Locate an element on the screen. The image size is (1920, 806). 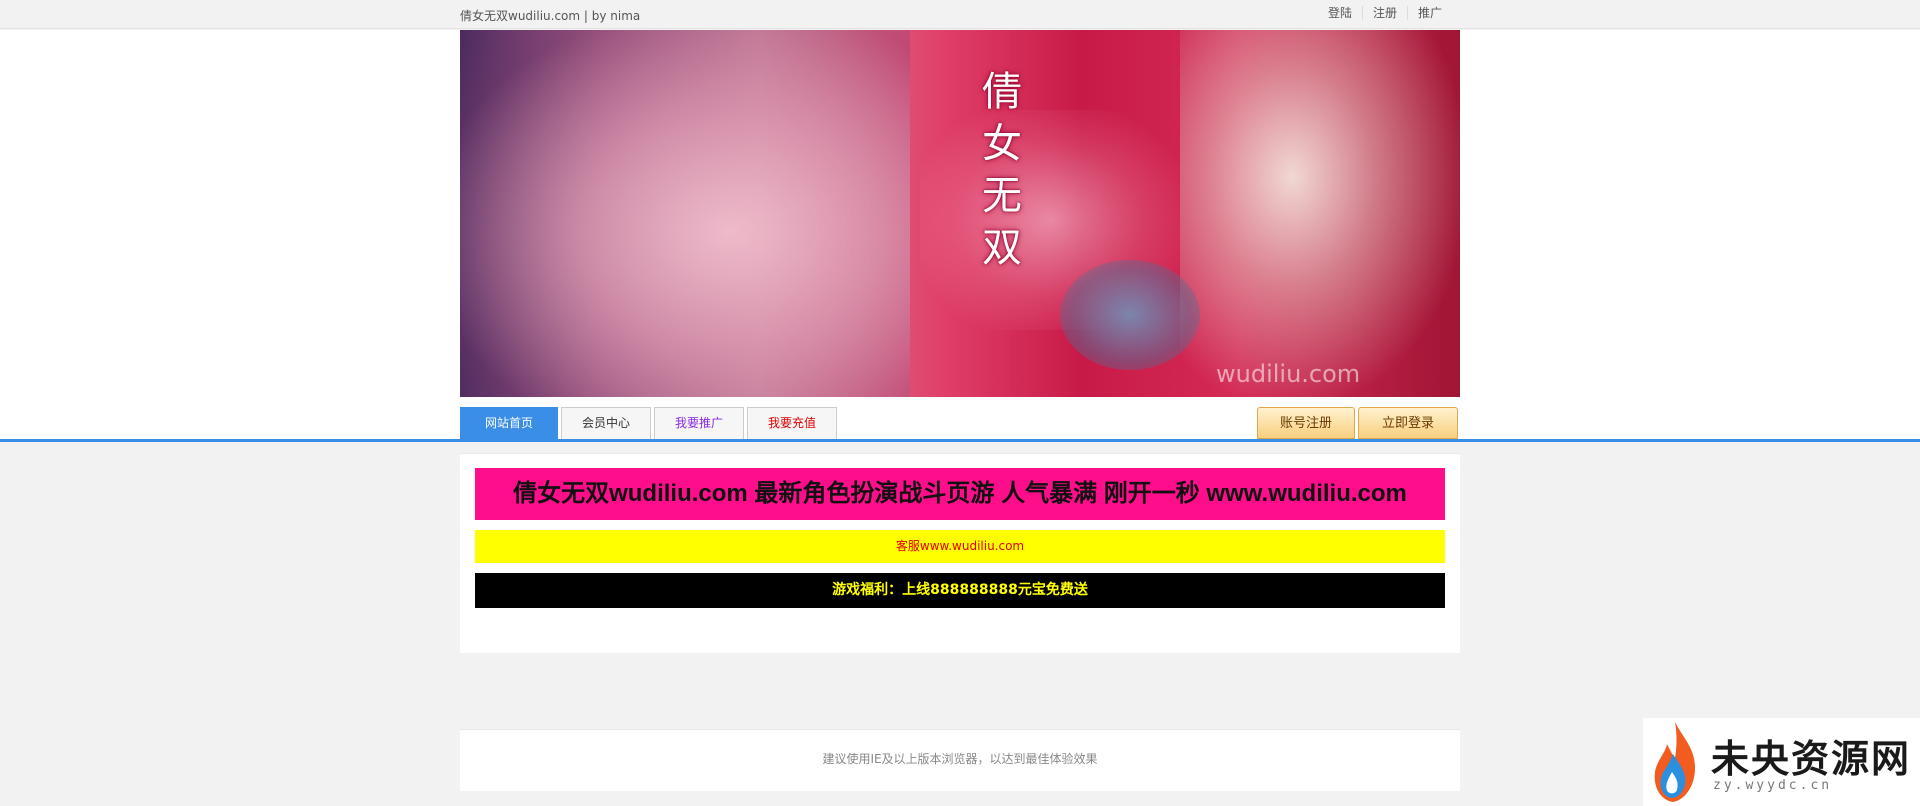
top-bar: 倩女无双wudiliu.com | by nima 登陆 注册 推广 is located at coordinates (960, 14).